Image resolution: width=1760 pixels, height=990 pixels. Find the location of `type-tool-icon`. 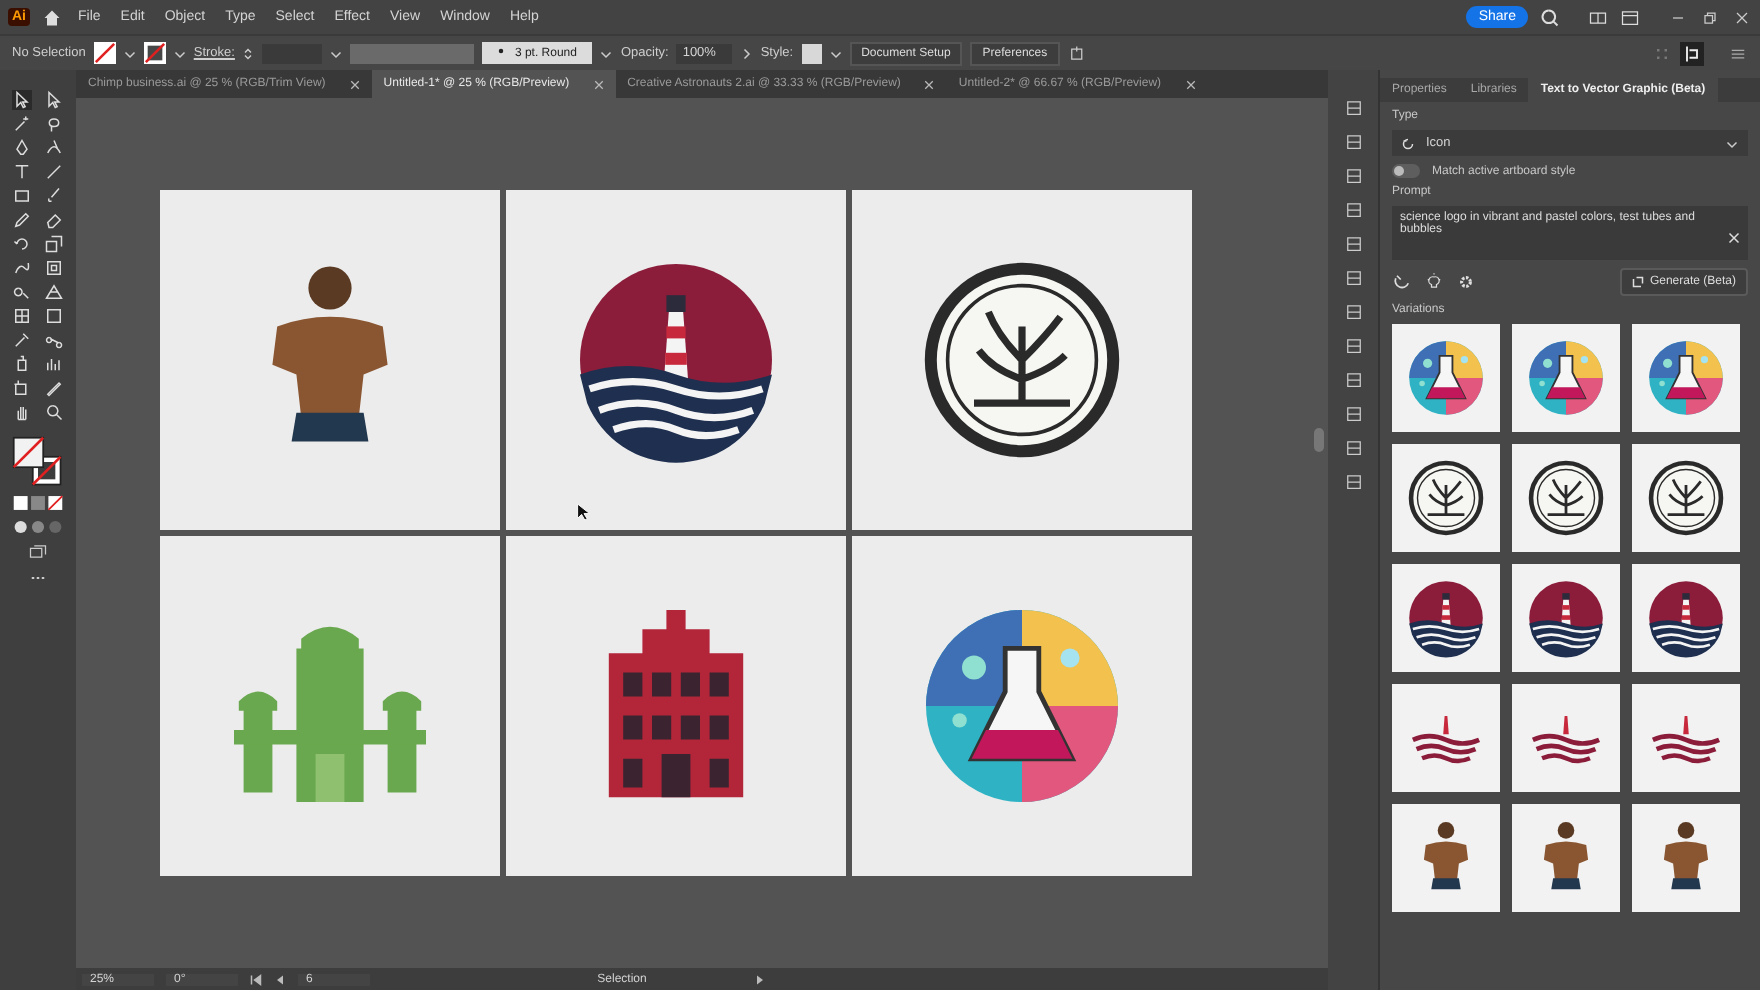

type-tool-icon is located at coordinates (22, 172).